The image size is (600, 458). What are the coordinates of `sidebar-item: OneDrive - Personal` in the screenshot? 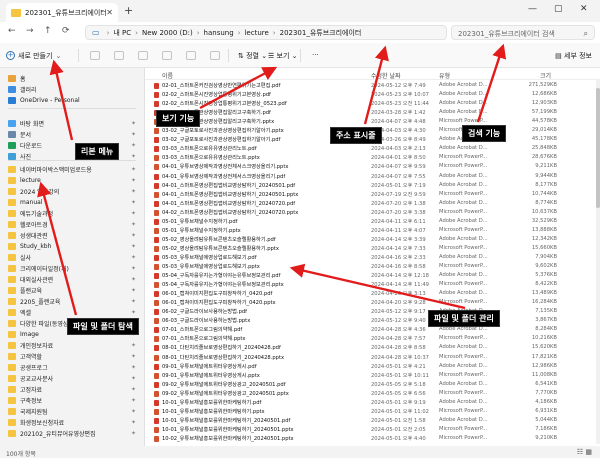 It's located at (44, 100).